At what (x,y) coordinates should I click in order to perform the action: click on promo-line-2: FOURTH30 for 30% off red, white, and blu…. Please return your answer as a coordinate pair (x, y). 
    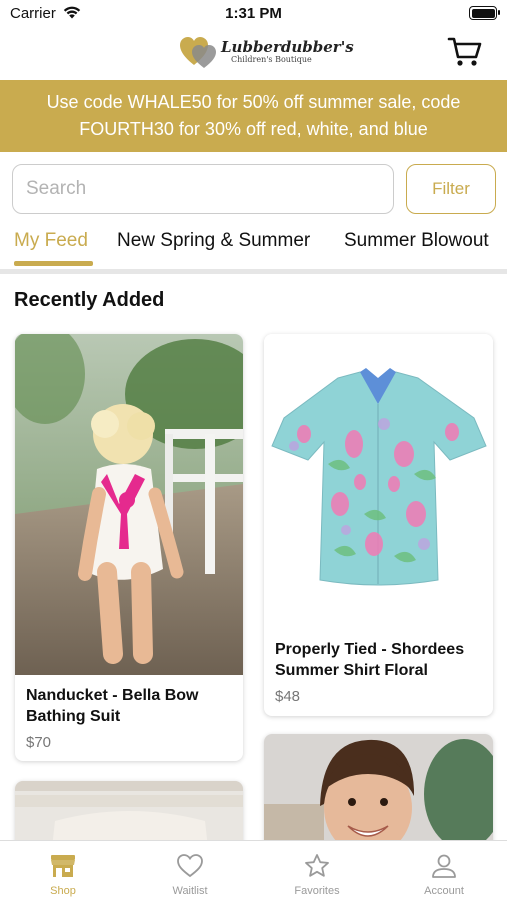
    Looking at the image, I should click on (253, 129).